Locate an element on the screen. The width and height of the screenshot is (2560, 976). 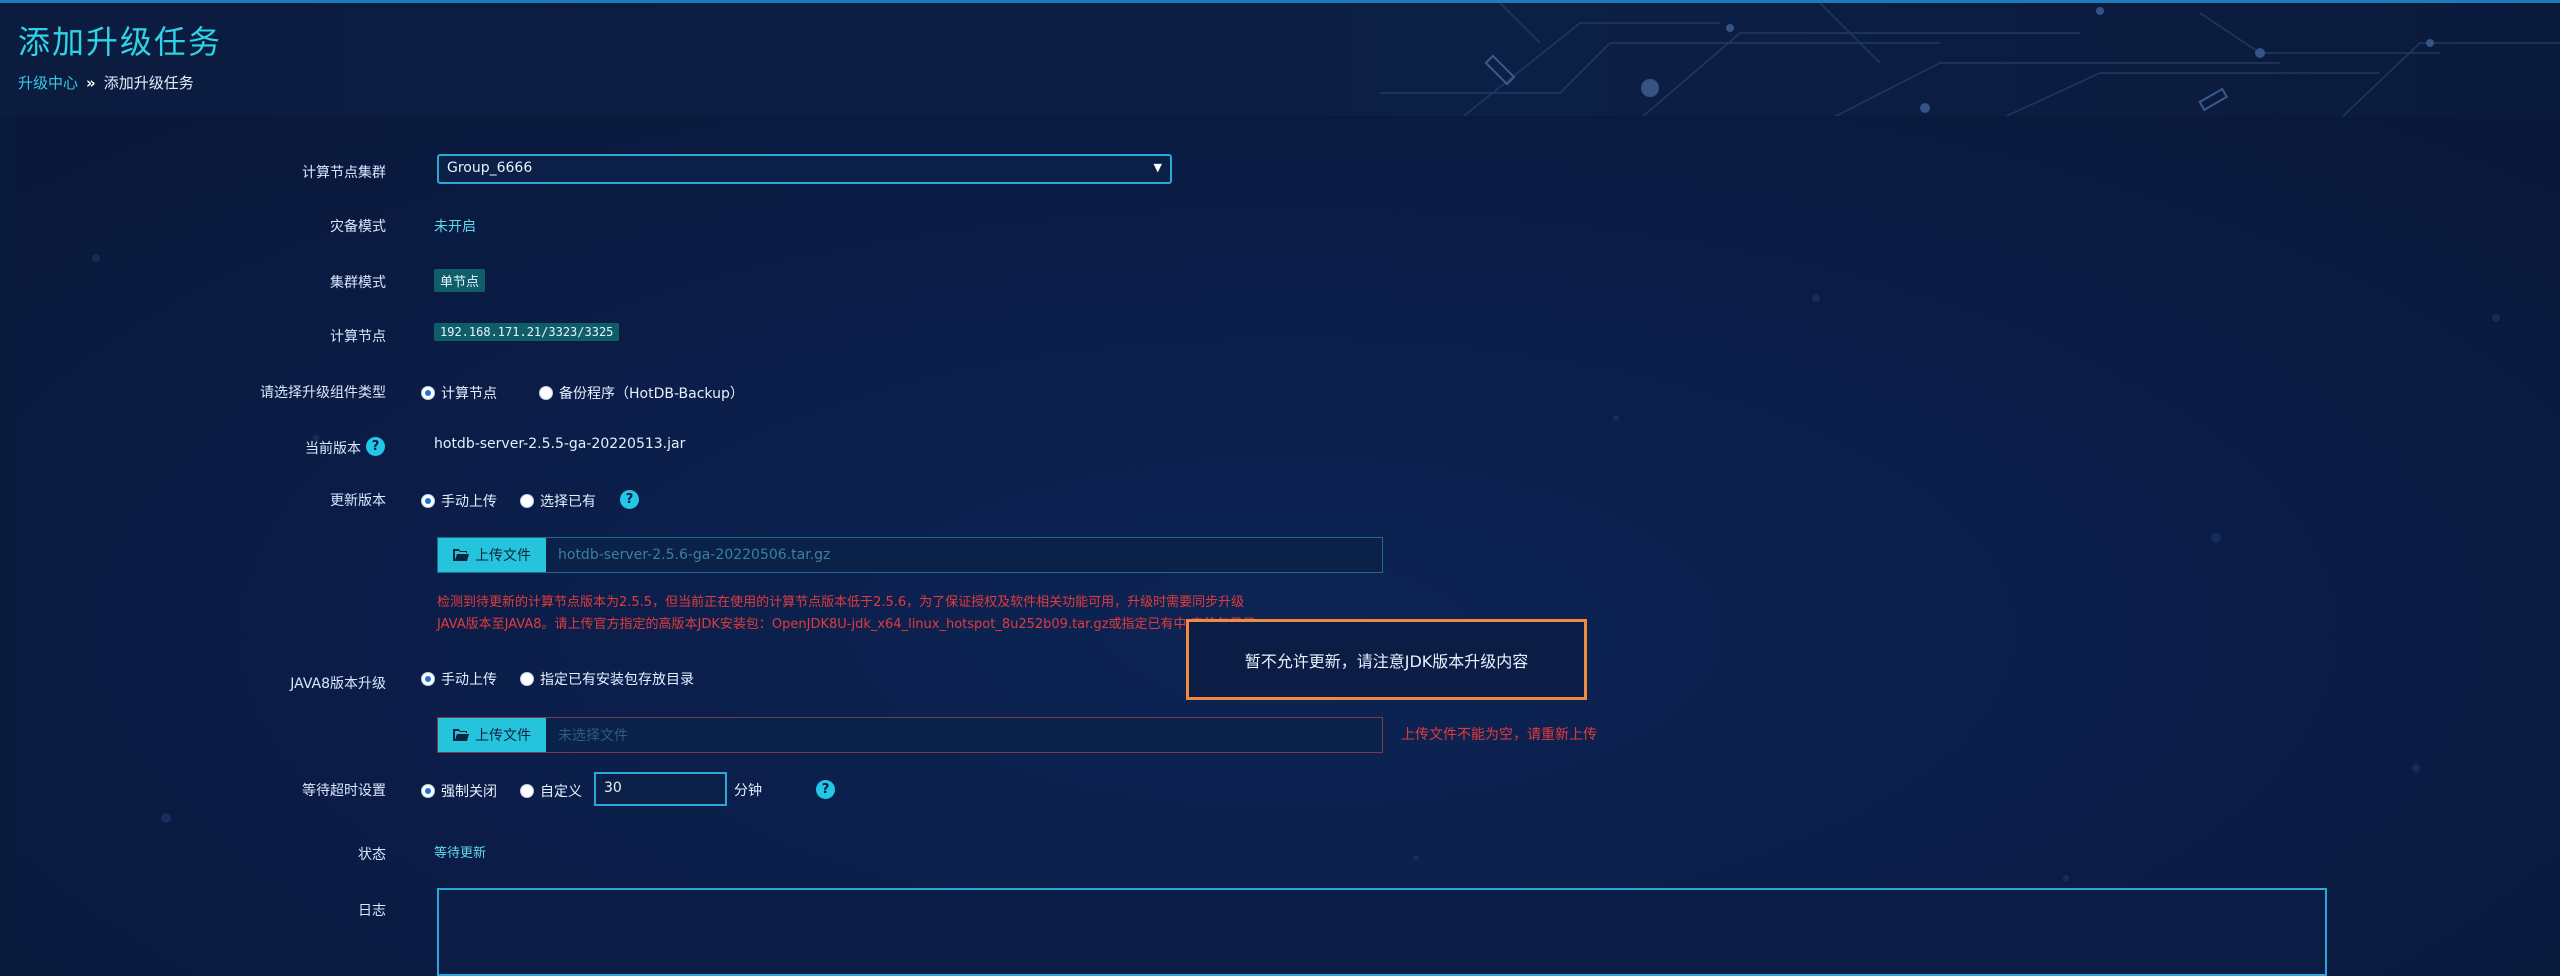
radio-java8-existing-dir-label: 指定已有安装包存放目录 is located at coordinates (617, 680).